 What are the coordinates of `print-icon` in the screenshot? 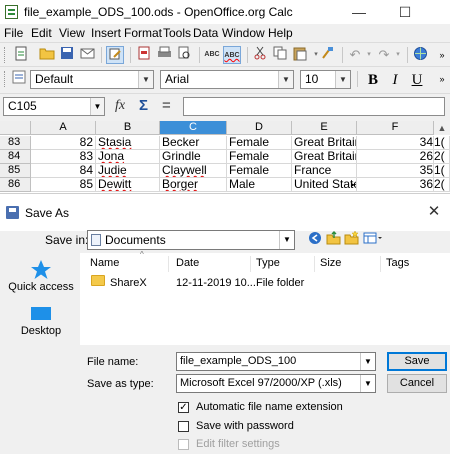 It's located at (164, 55).